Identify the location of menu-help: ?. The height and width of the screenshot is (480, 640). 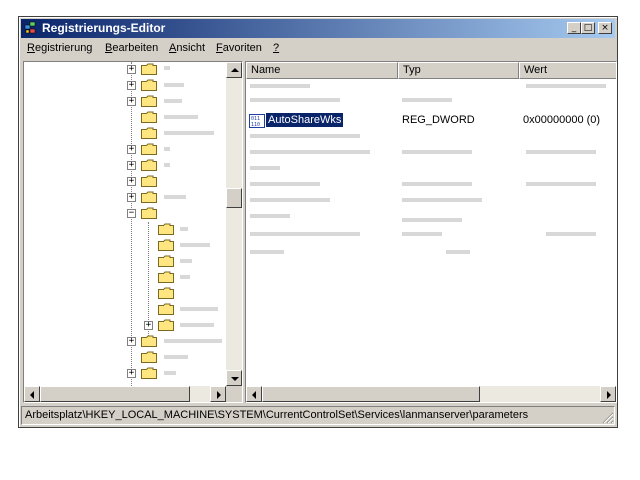
(276, 48).